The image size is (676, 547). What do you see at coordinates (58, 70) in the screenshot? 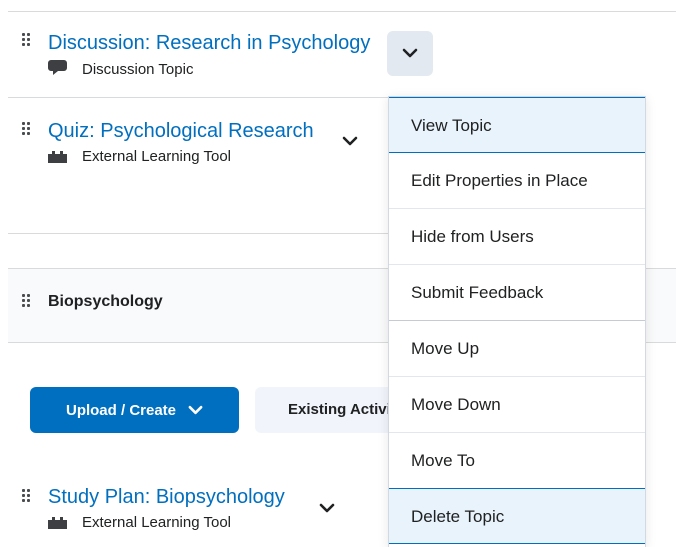
I see `discussion-icon` at bounding box center [58, 70].